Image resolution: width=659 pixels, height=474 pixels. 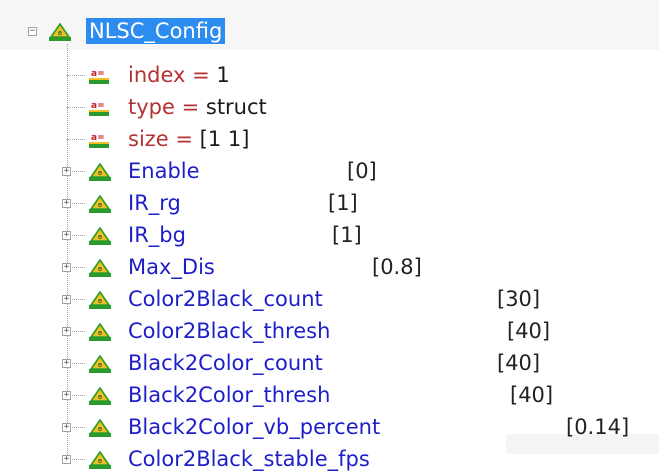 I want to click on struct-node-value: [30], so click(x=519, y=299).